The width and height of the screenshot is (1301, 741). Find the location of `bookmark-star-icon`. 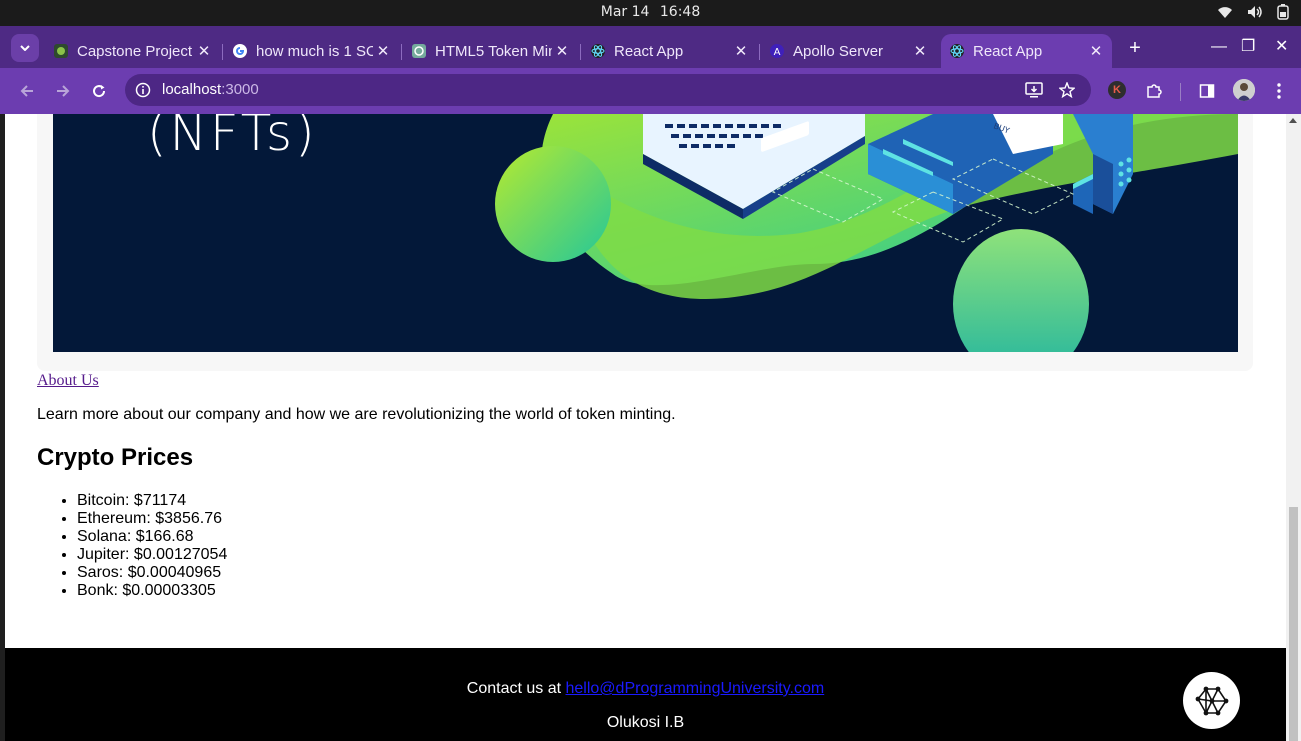

bookmark-star-icon is located at coordinates (1067, 92).